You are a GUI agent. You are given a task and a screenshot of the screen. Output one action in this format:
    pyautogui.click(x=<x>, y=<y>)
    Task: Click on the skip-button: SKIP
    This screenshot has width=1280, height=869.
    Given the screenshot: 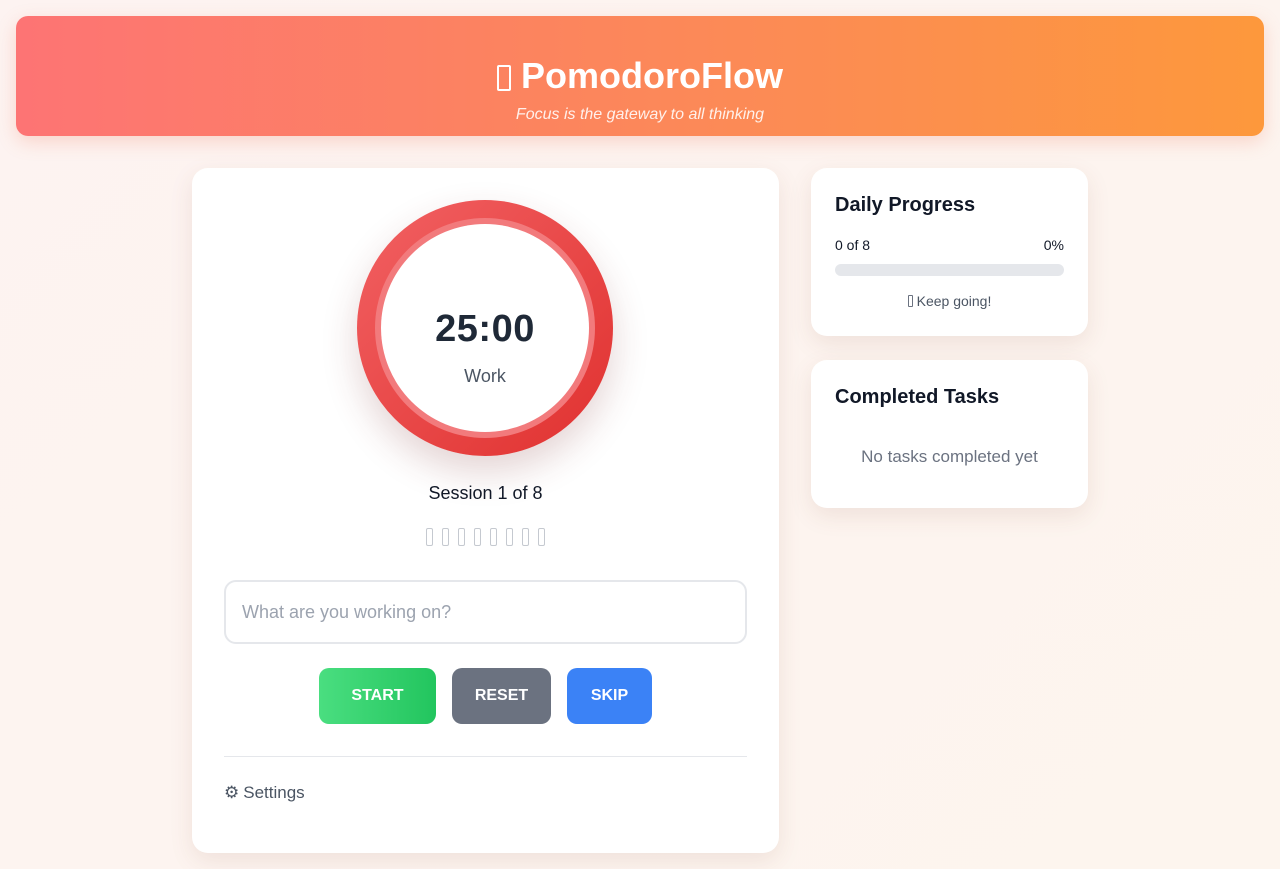 What is the action you would take?
    pyautogui.click(x=609, y=696)
    